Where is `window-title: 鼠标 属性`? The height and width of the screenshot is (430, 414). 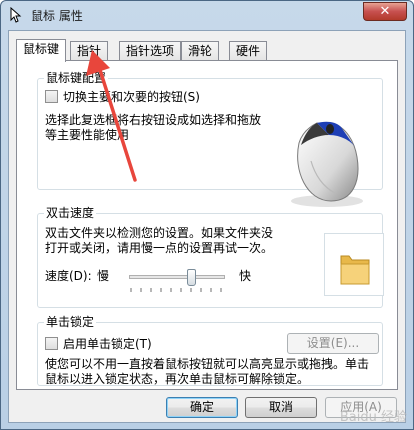 window-title: 鼠标 属性 is located at coordinates (57, 16).